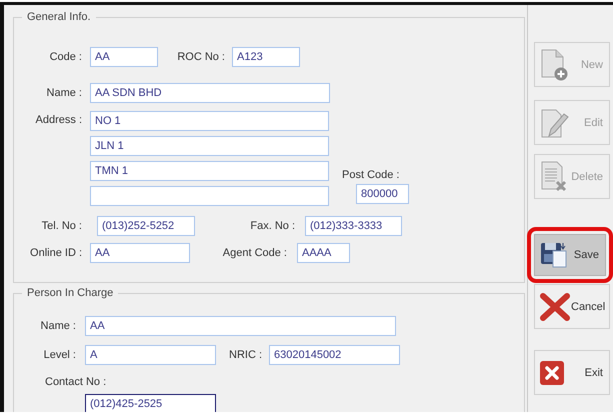 The image size is (613, 415). What do you see at coordinates (554, 255) in the screenshot?
I see `floppy-disk-icon` at bounding box center [554, 255].